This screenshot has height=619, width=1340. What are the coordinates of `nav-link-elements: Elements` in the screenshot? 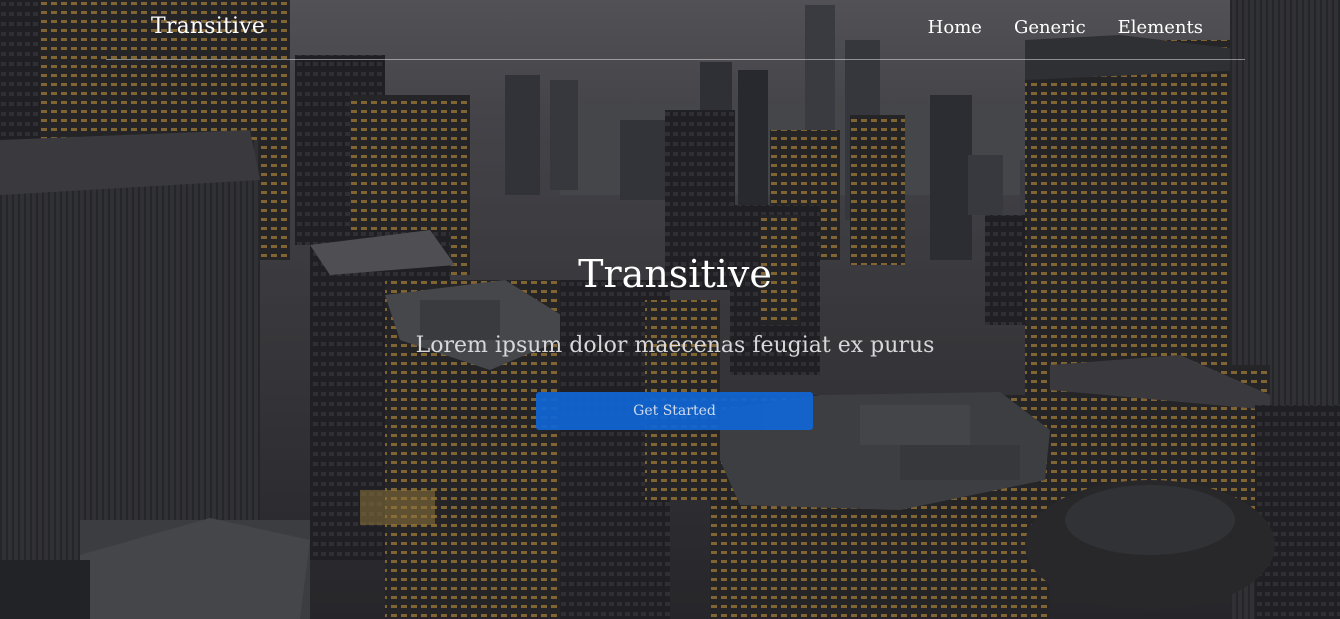 It's located at (1160, 27).